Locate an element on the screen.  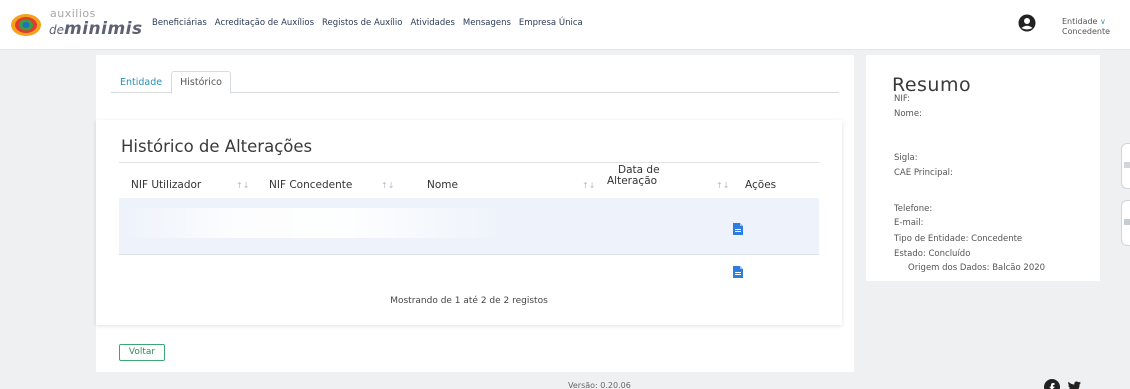
side-tab-top is located at coordinates (1125, 166).